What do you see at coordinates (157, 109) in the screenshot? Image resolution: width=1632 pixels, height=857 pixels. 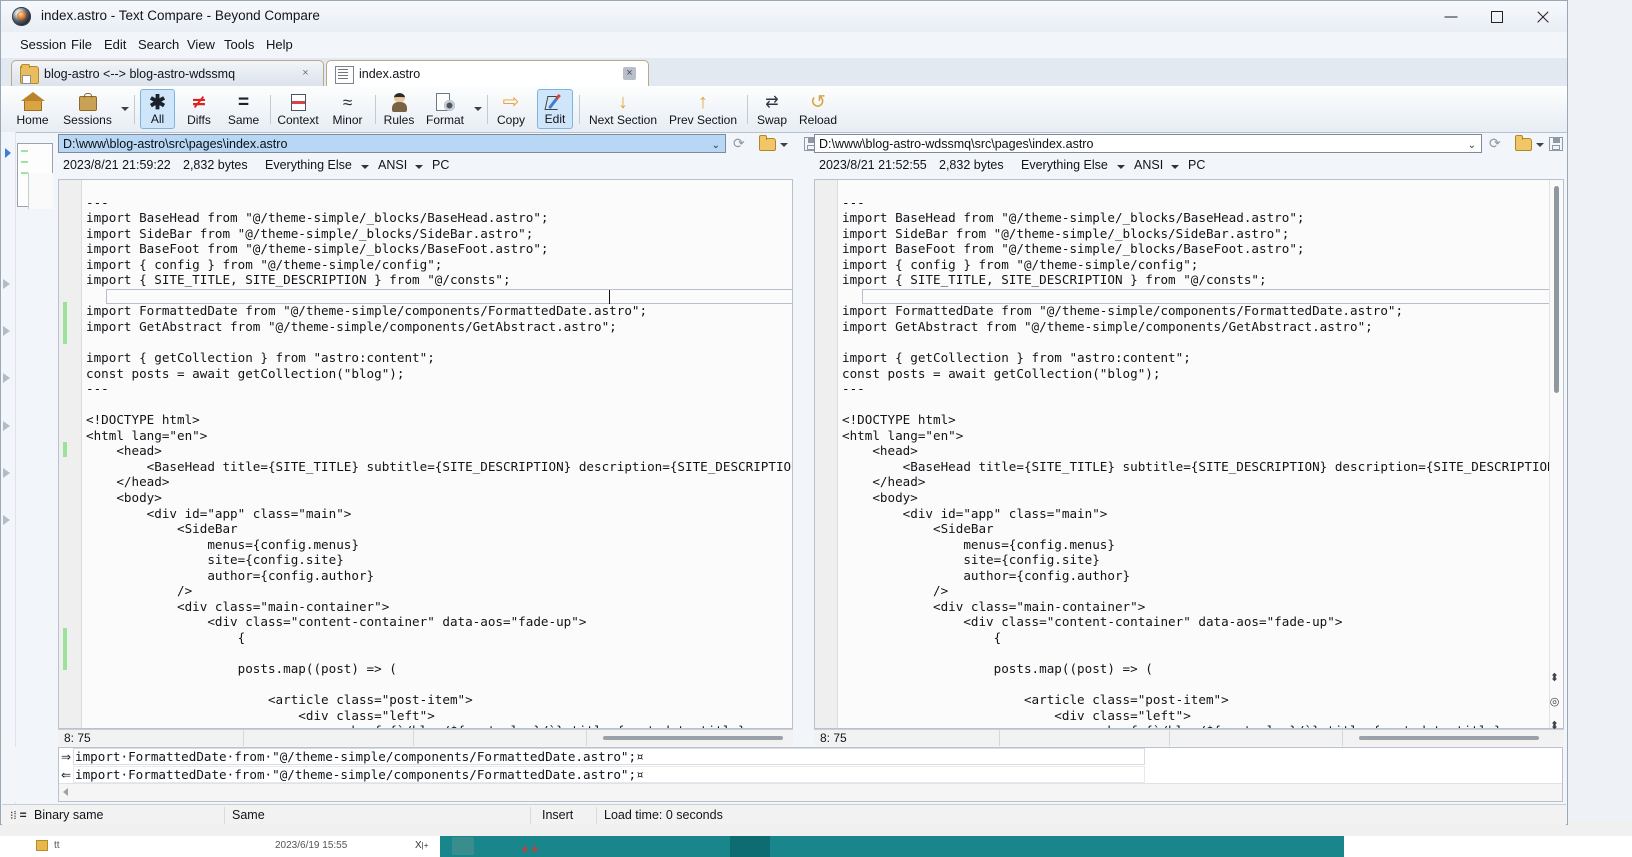 I see `toolbar-all-button: ✱ All` at bounding box center [157, 109].